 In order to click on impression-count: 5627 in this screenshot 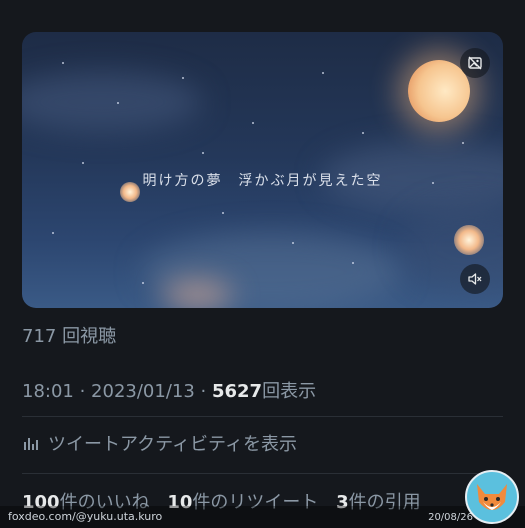, I will do `click(237, 391)`.